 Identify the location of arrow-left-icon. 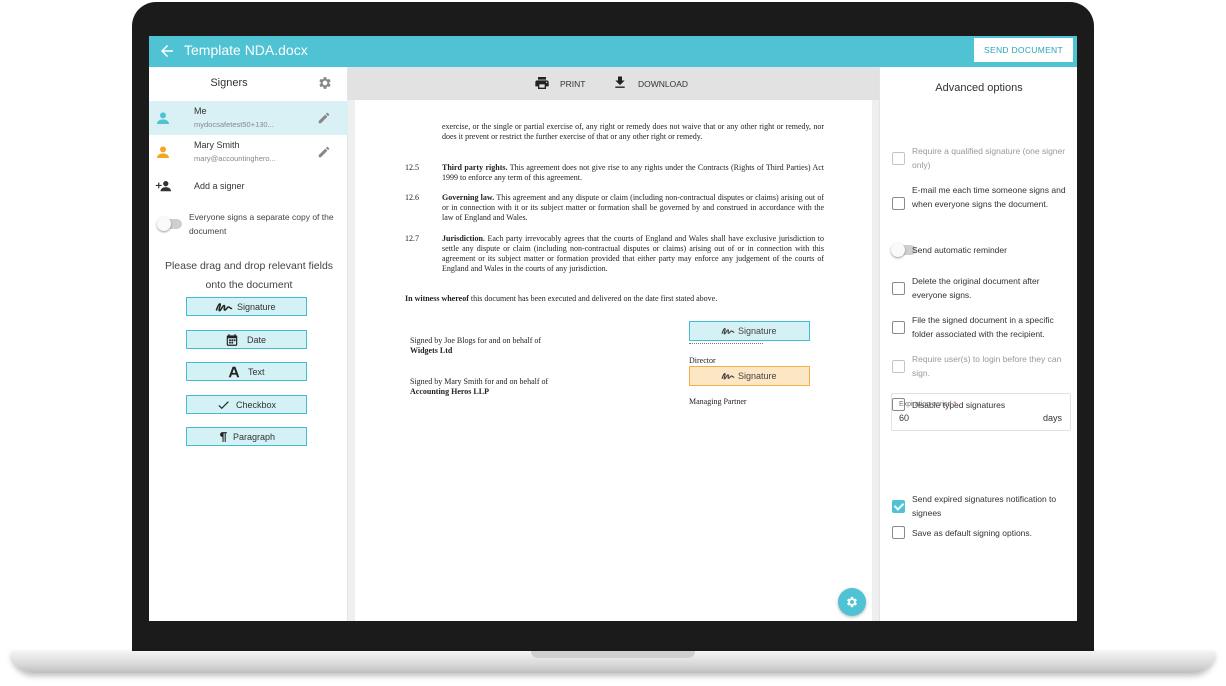
(167, 51).